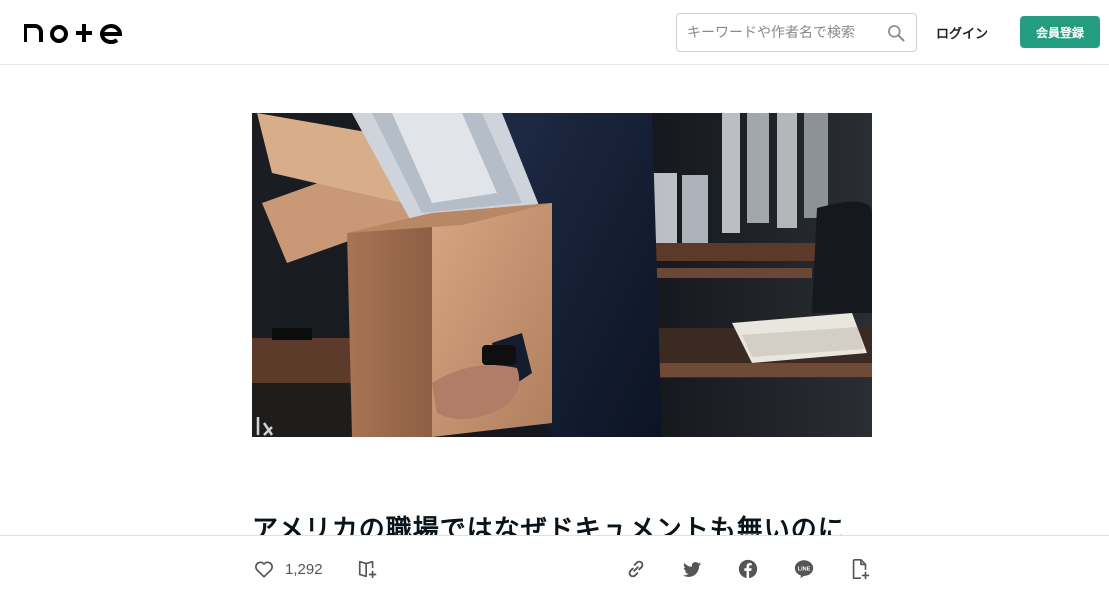  I want to click on note-logo-mark, so click(73, 34).